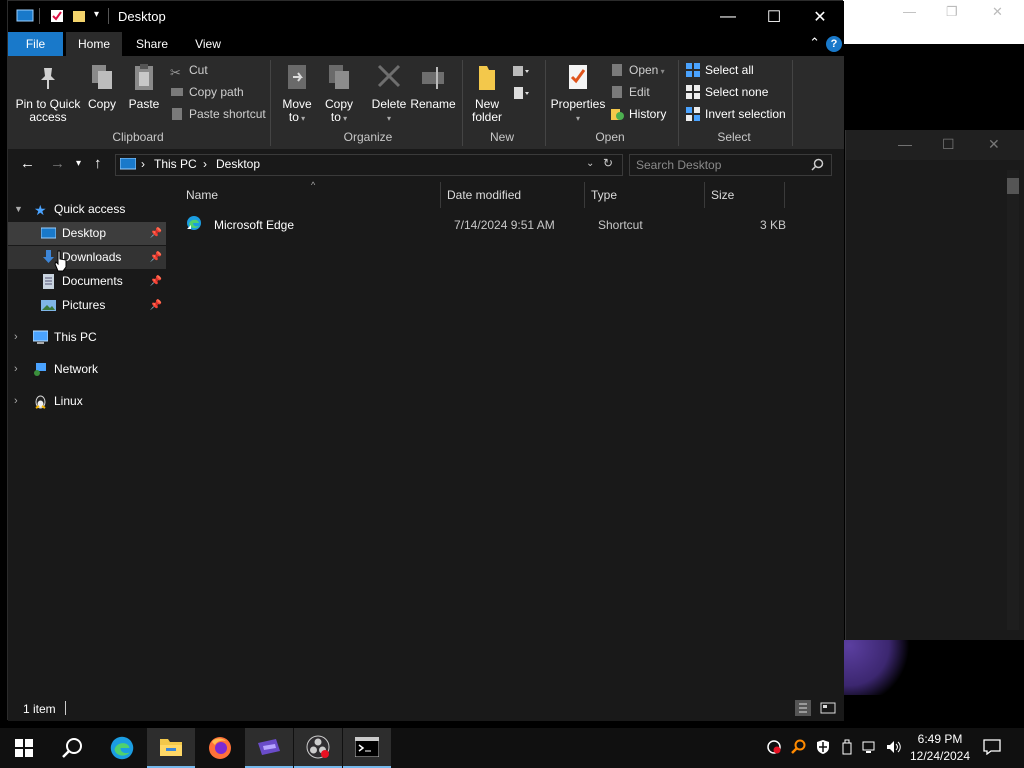  What do you see at coordinates (834, 44) in the screenshot?
I see `help-icon: ?` at bounding box center [834, 44].